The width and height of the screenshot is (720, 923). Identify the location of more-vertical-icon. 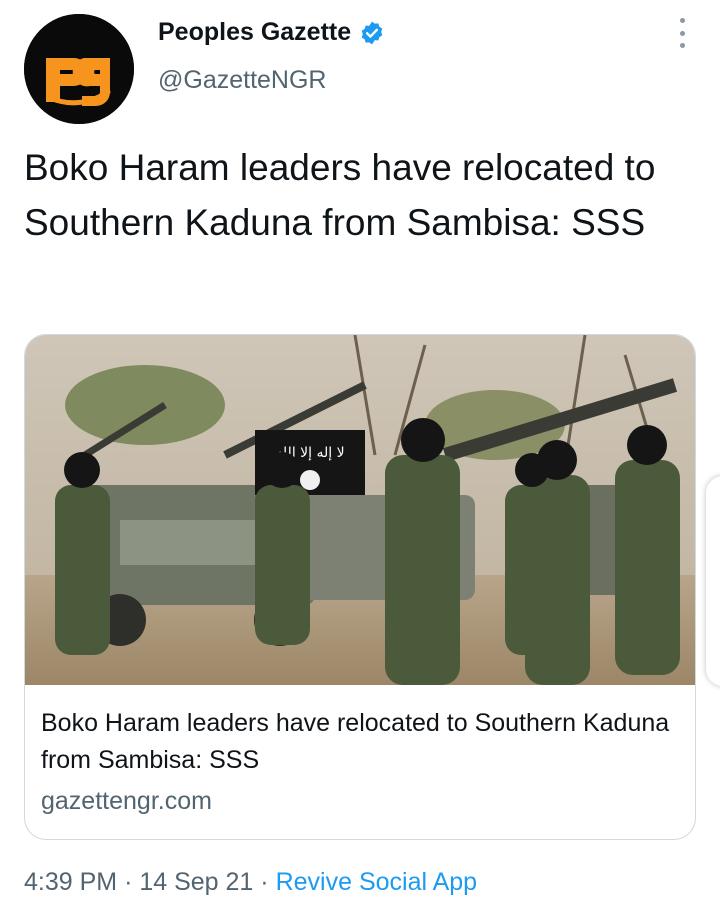
(682, 33).